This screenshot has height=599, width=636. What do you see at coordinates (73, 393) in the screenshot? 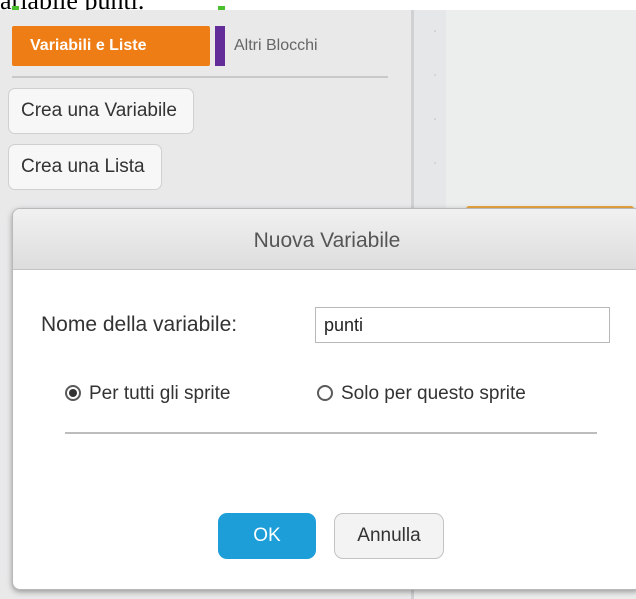
I see `radio-all-sprites` at bounding box center [73, 393].